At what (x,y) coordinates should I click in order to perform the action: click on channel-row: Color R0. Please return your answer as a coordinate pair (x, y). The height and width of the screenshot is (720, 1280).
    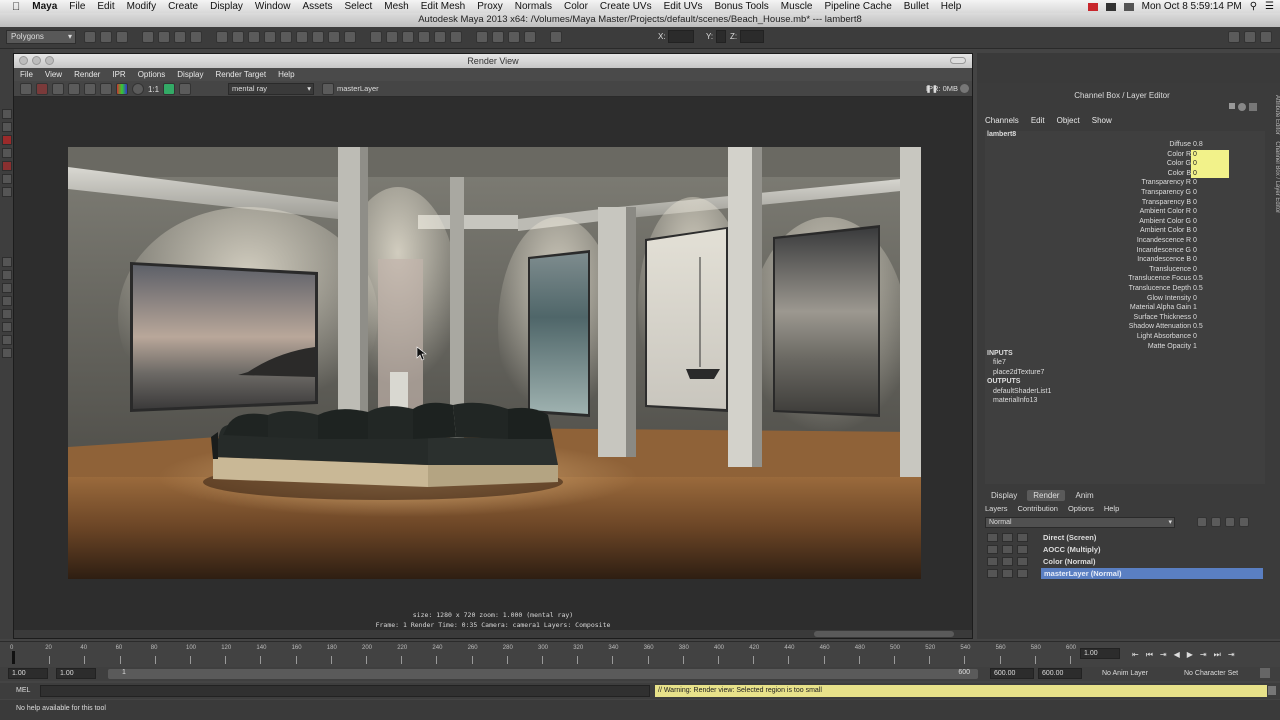
    Looking at the image, I should click on (1099, 154).